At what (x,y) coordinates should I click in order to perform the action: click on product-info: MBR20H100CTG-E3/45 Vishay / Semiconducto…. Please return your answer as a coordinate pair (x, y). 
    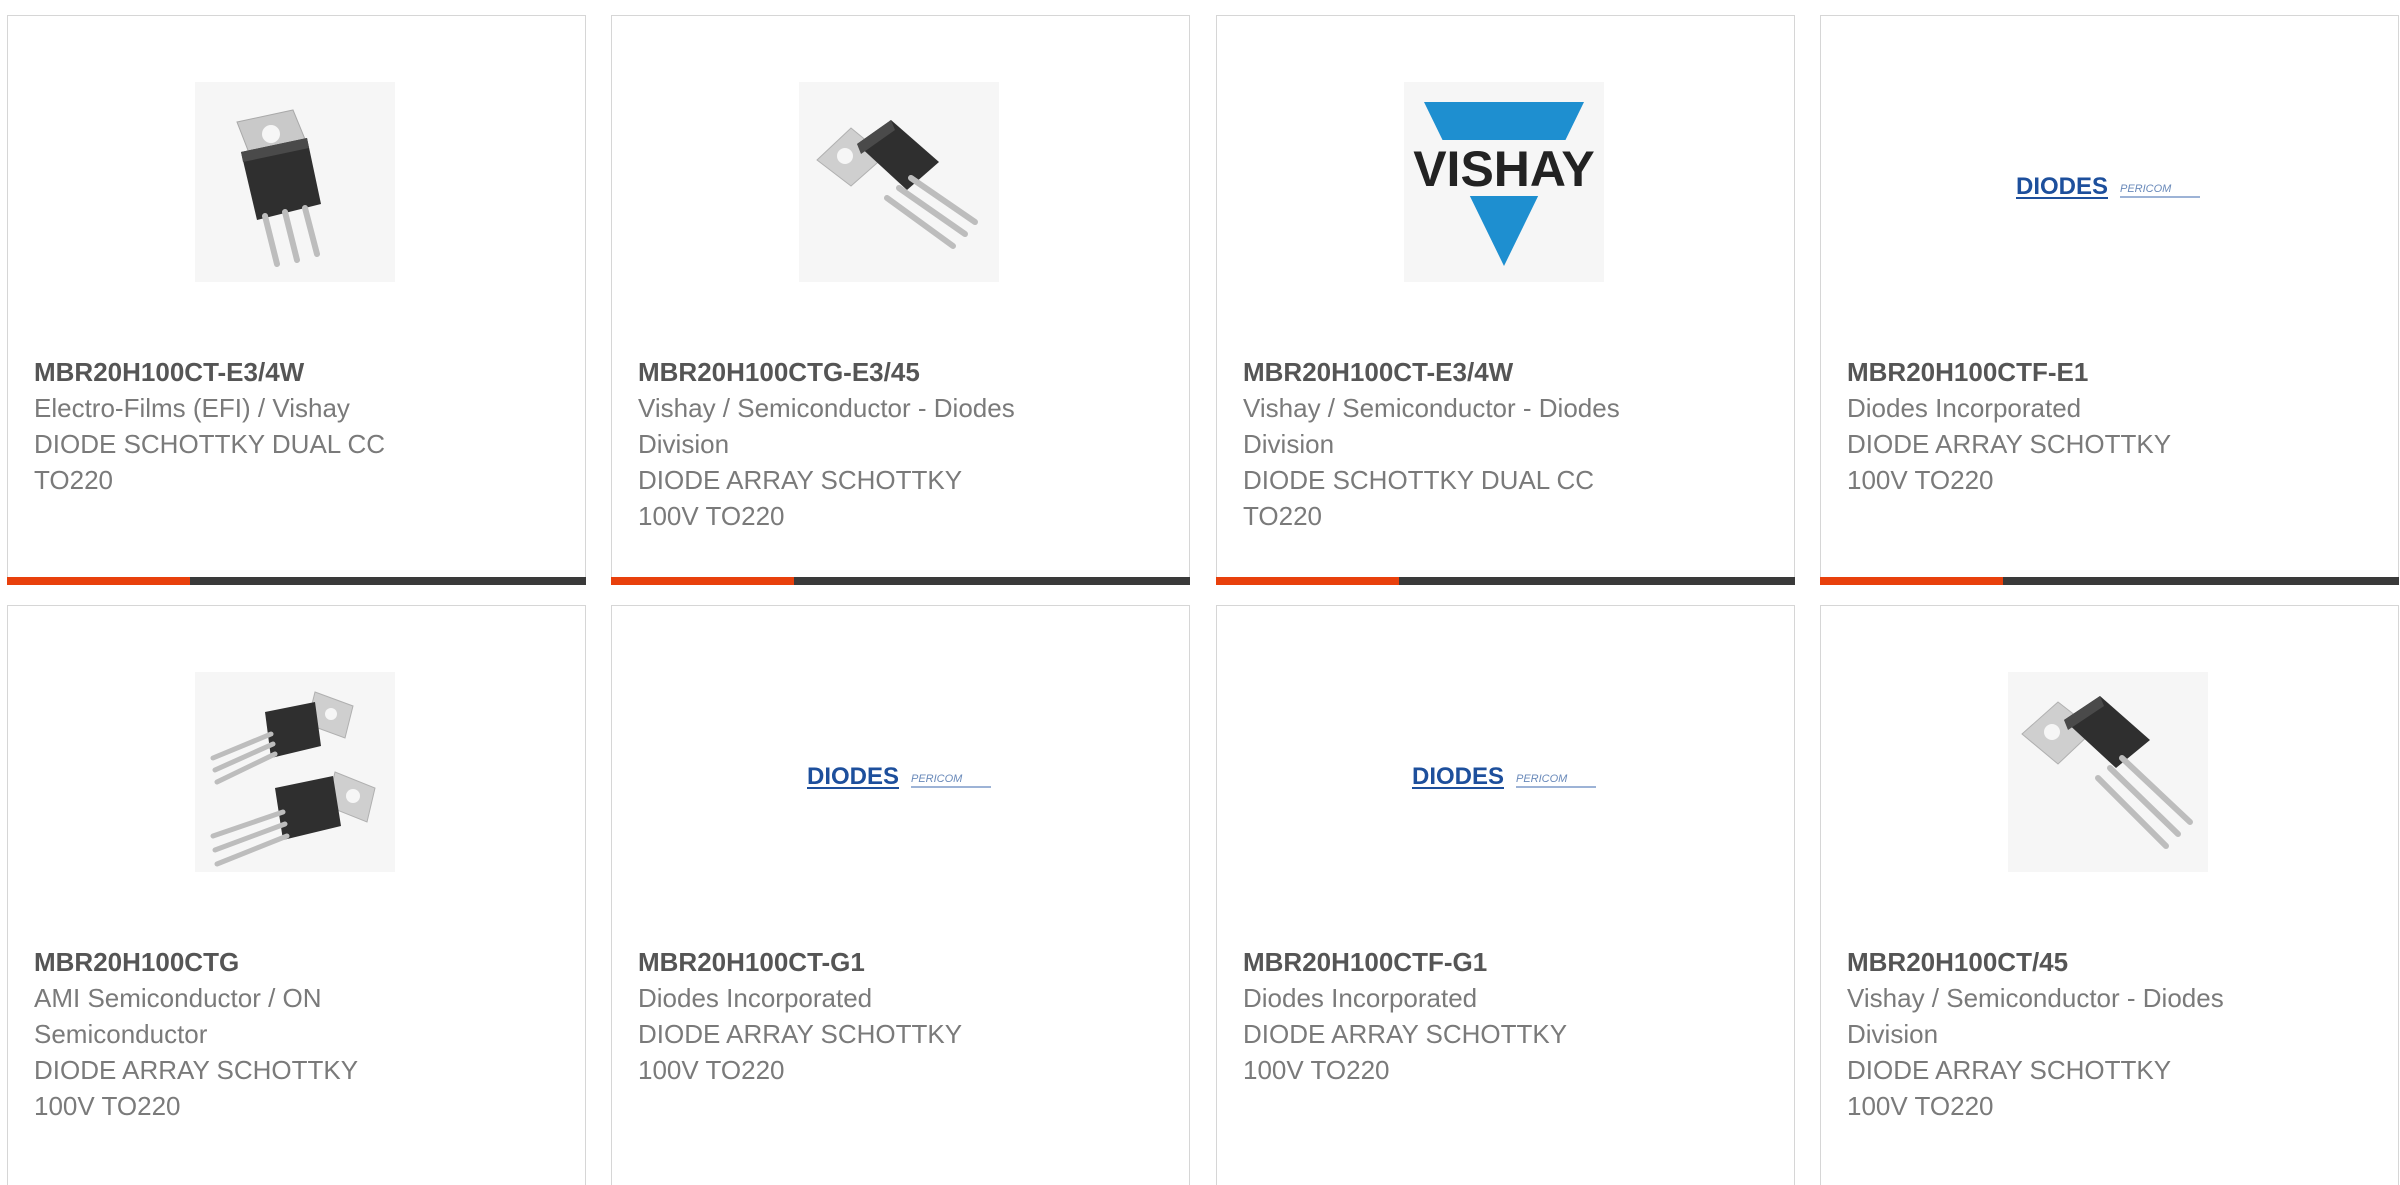
    Looking at the image, I should click on (853, 444).